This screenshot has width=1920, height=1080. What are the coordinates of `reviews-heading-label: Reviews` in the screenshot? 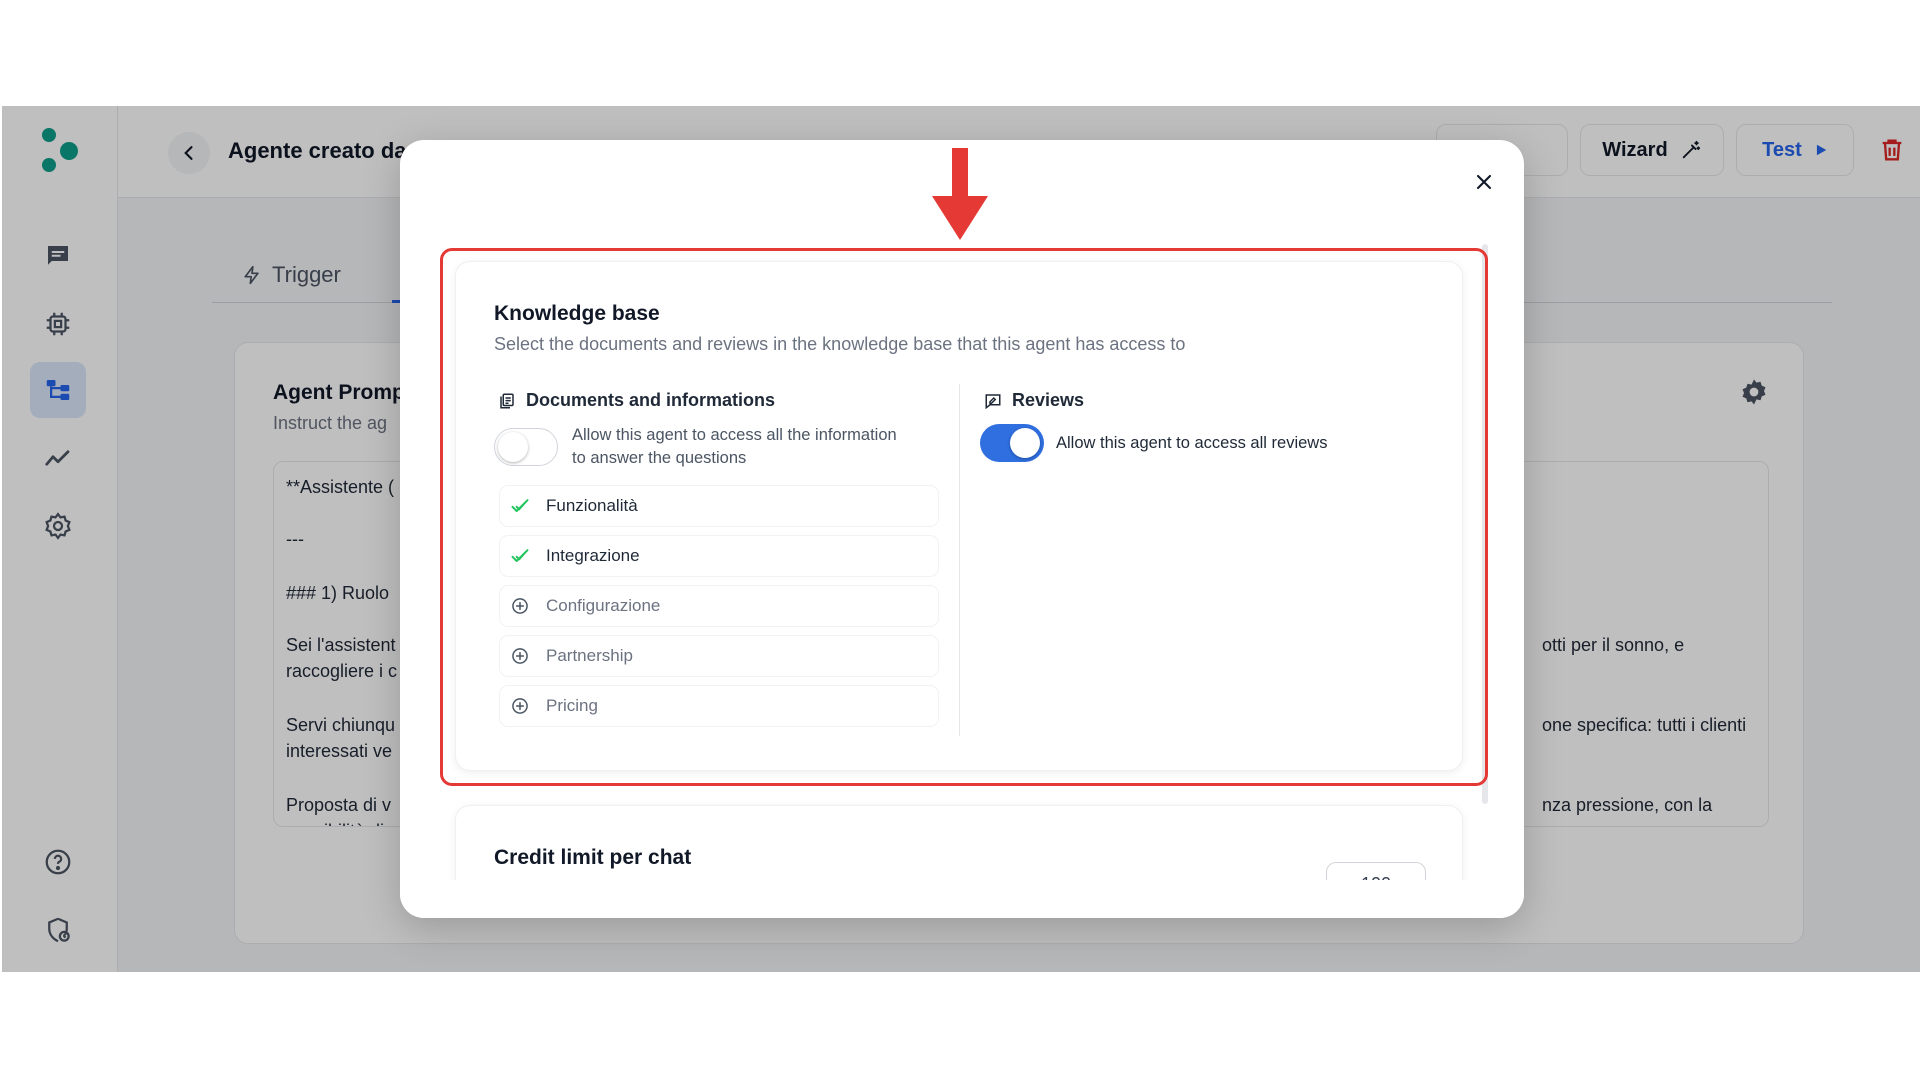 It's located at (1048, 400).